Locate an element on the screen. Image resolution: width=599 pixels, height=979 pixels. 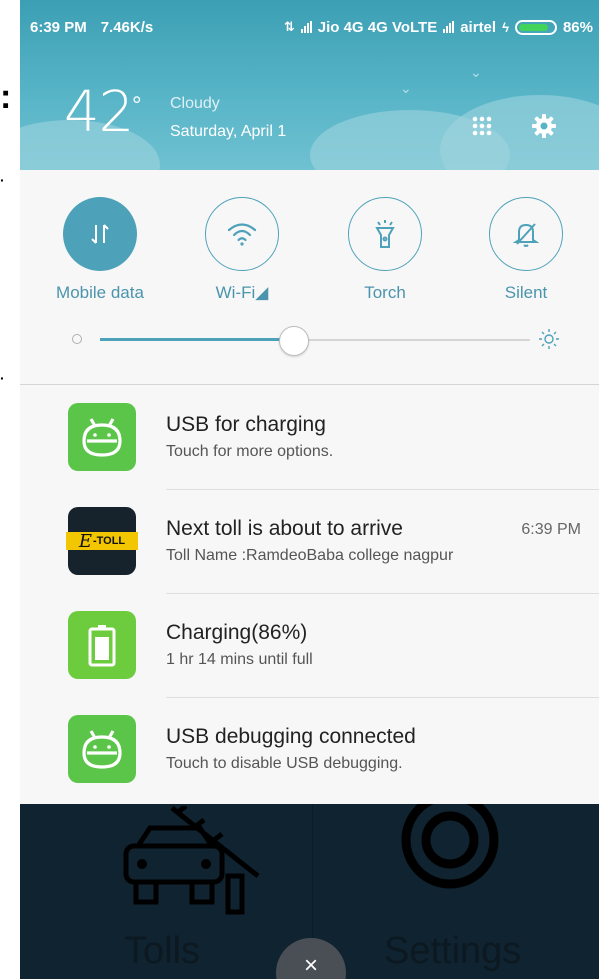
toggle-torch: Torch is located at coordinates (385, 250).